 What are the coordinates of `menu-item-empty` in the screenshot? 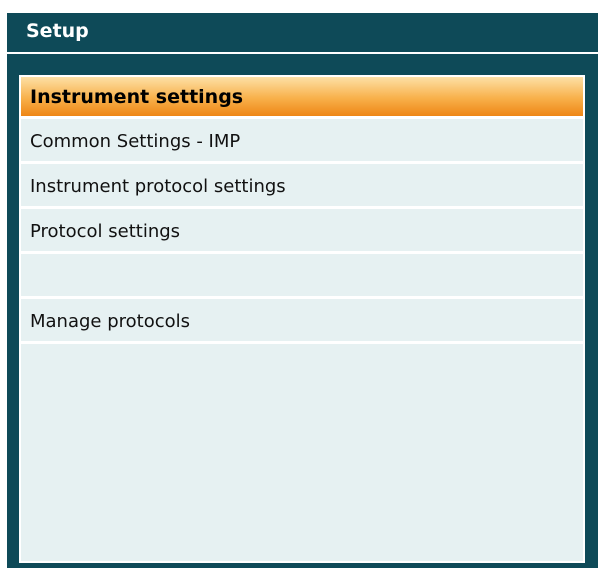 It's located at (302, 278).